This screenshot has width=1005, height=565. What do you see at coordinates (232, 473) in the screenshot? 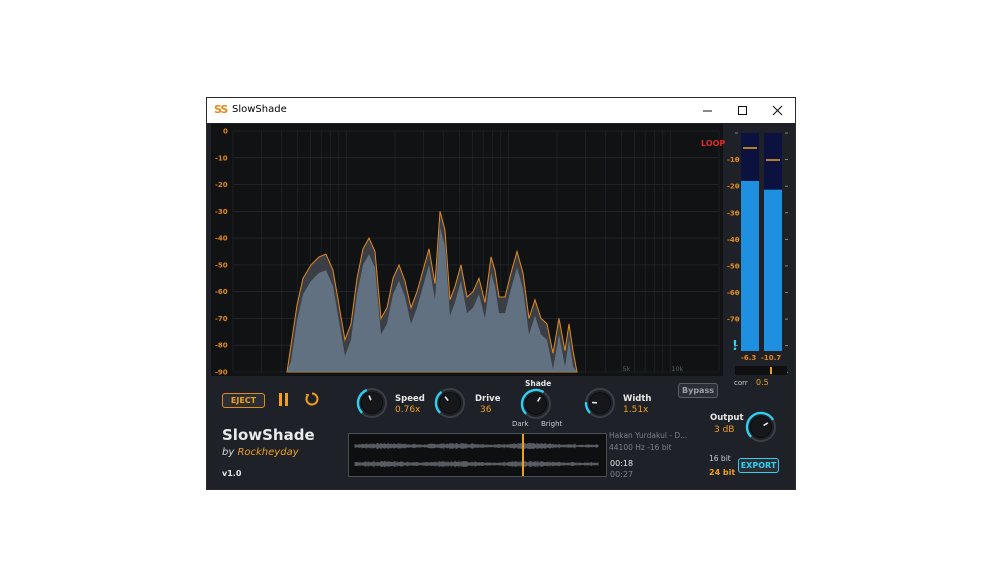
I see `version-label: v1.0` at bounding box center [232, 473].